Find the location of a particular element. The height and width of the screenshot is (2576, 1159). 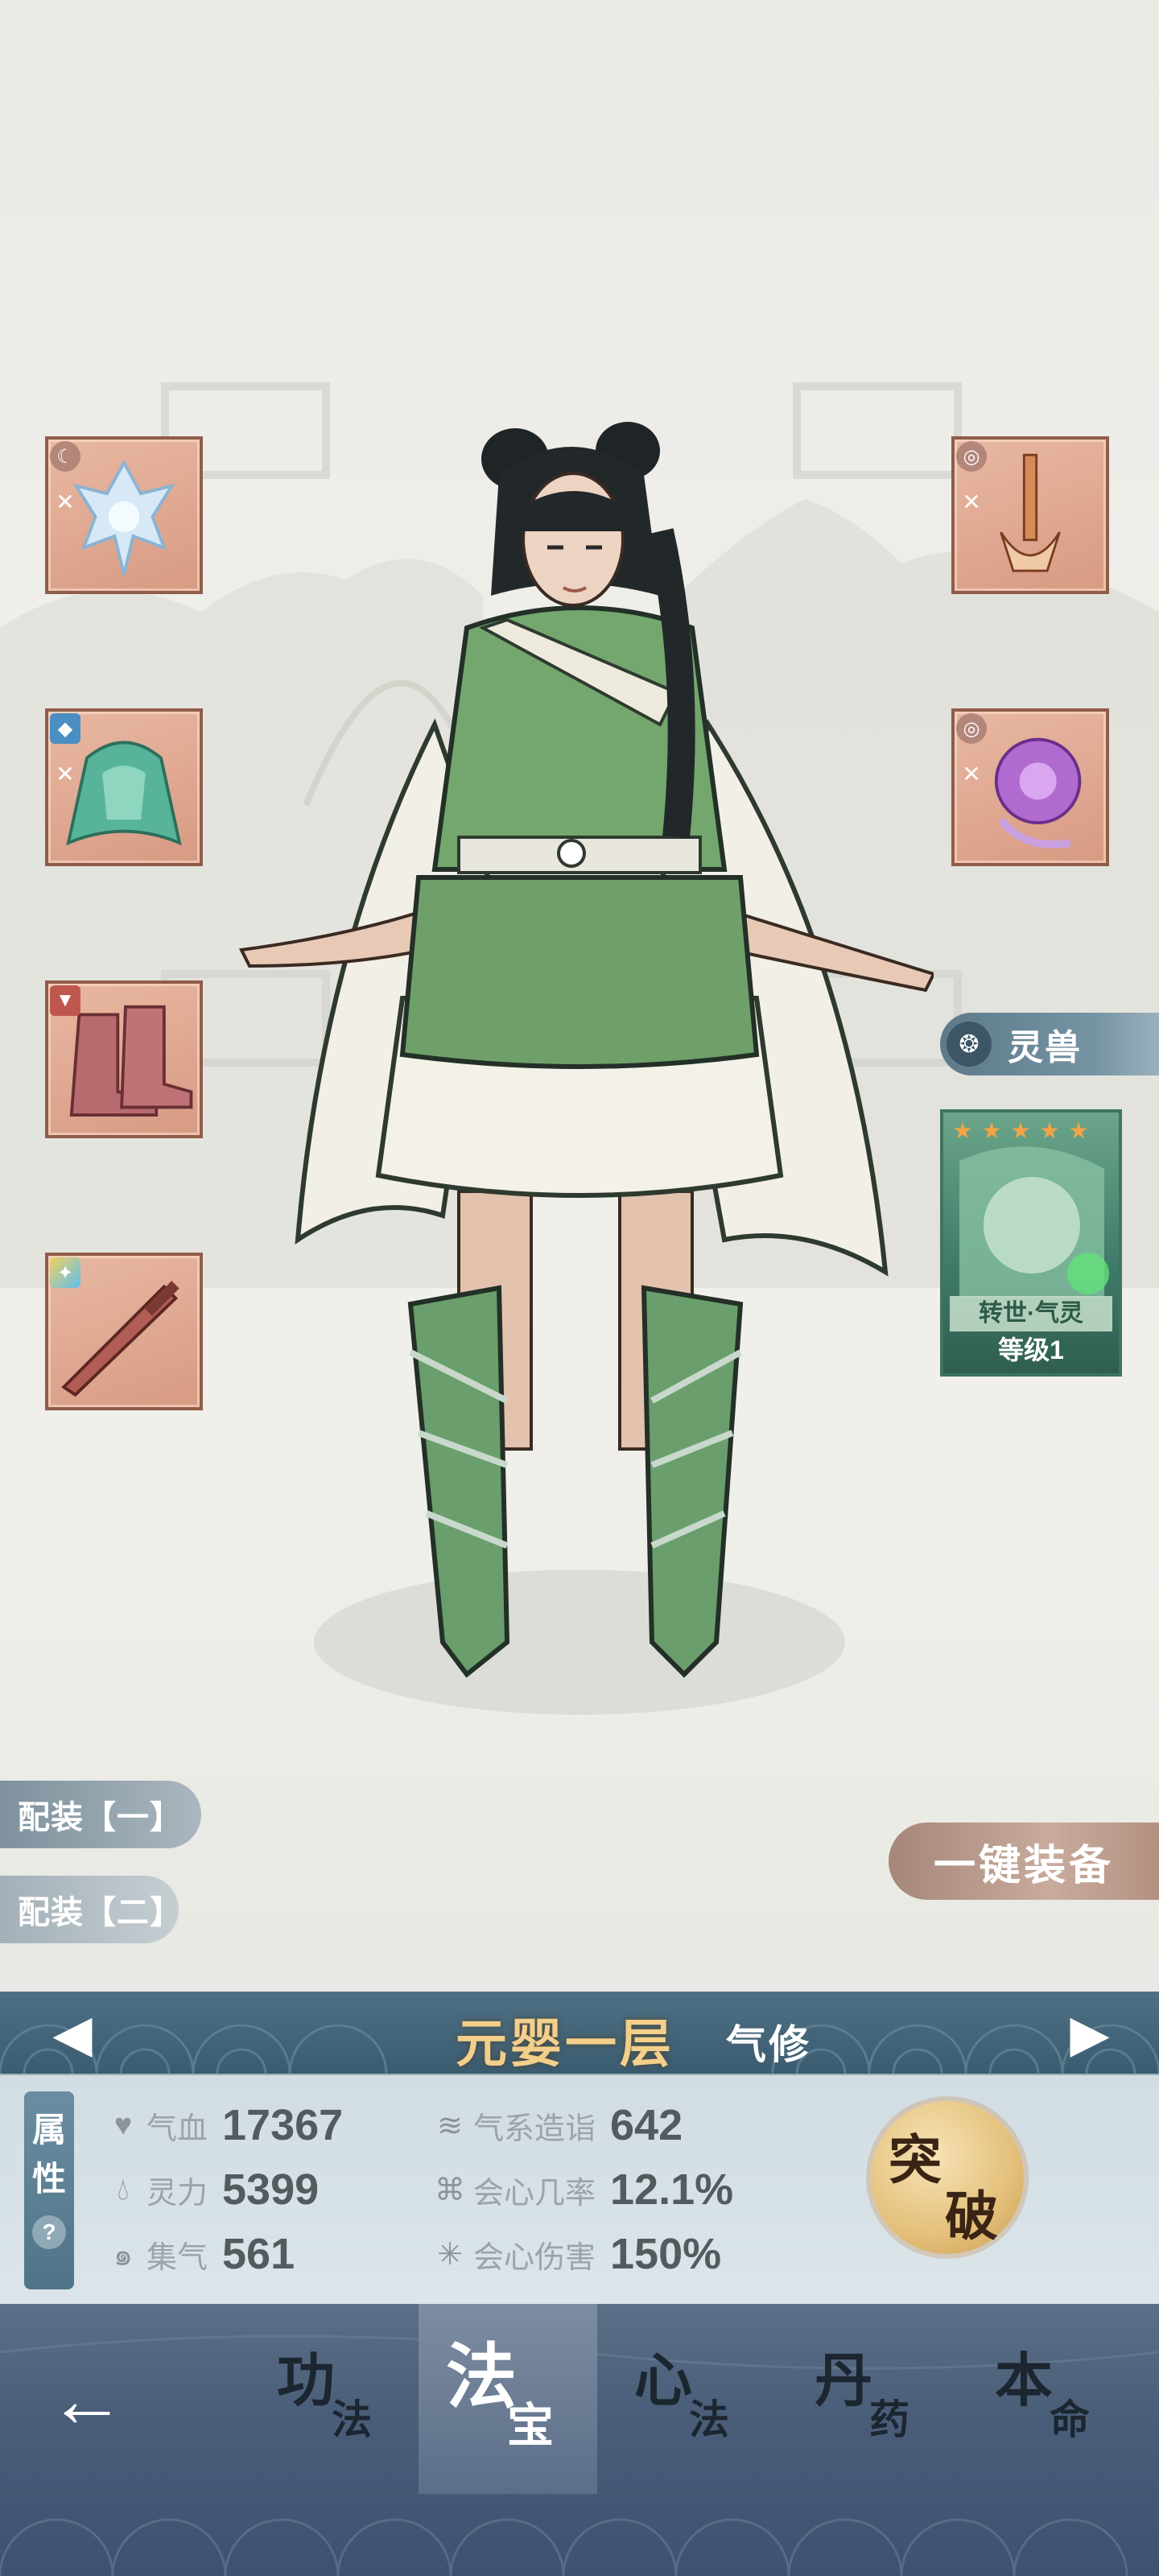

equip-slot-ice-artifact: ☾ ✕ is located at coordinates (124, 515).